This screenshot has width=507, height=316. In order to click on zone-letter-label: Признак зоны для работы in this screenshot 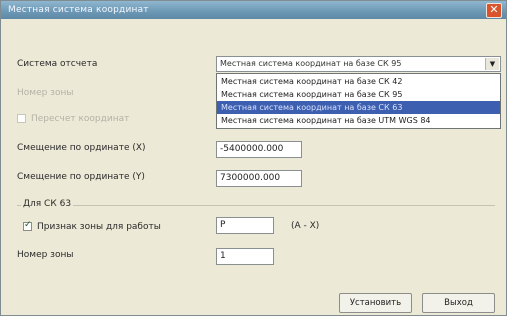, I will do `click(99, 227)`.